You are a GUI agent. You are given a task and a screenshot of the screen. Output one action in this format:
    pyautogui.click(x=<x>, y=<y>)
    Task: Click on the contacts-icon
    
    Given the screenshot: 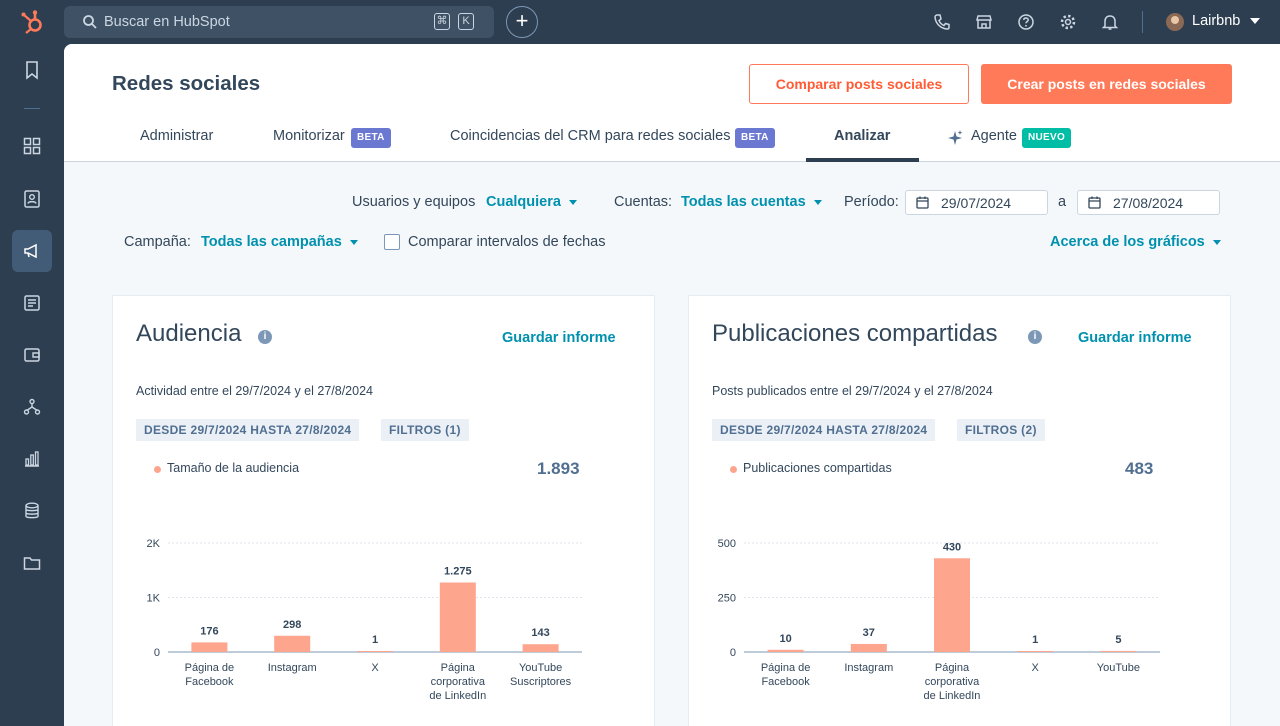 What is the action you would take?
    pyautogui.click(x=32, y=199)
    